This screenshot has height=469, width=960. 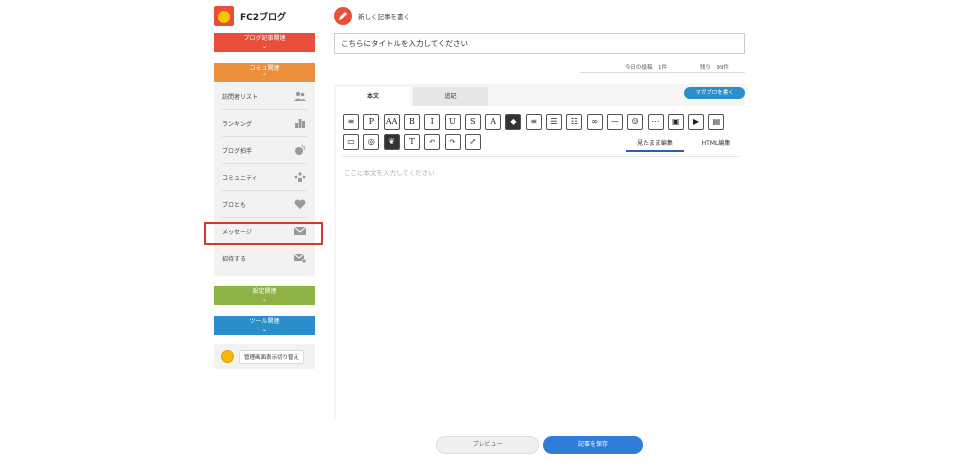 What do you see at coordinates (714, 68) in the screenshot?
I see `remaining-post-count: 残り 99件` at bounding box center [714, 68].